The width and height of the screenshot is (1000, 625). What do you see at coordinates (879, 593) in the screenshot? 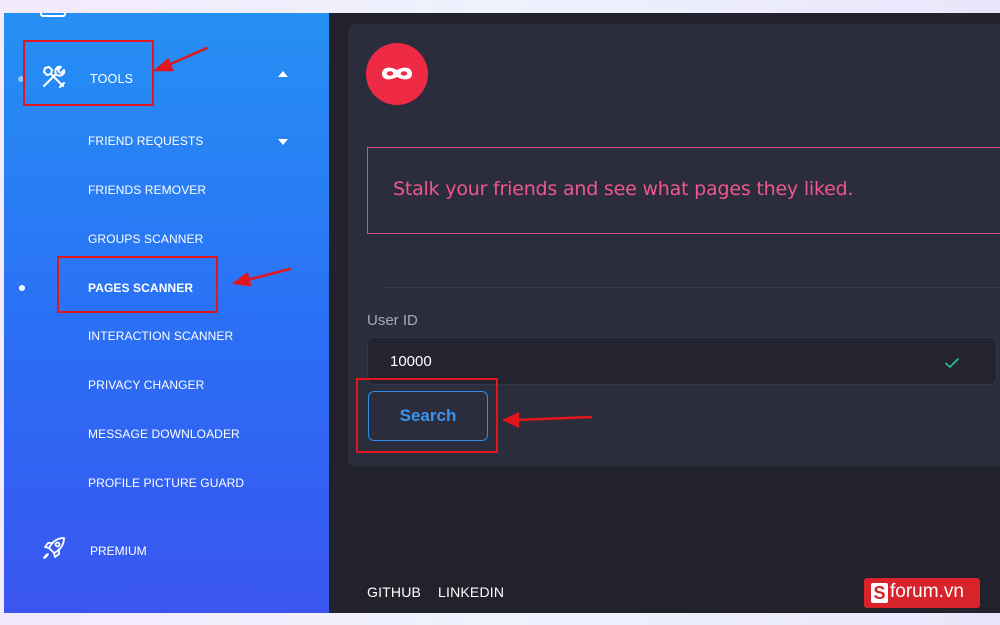
I see `watermark-letter: S` at bounding box center [879, 593].